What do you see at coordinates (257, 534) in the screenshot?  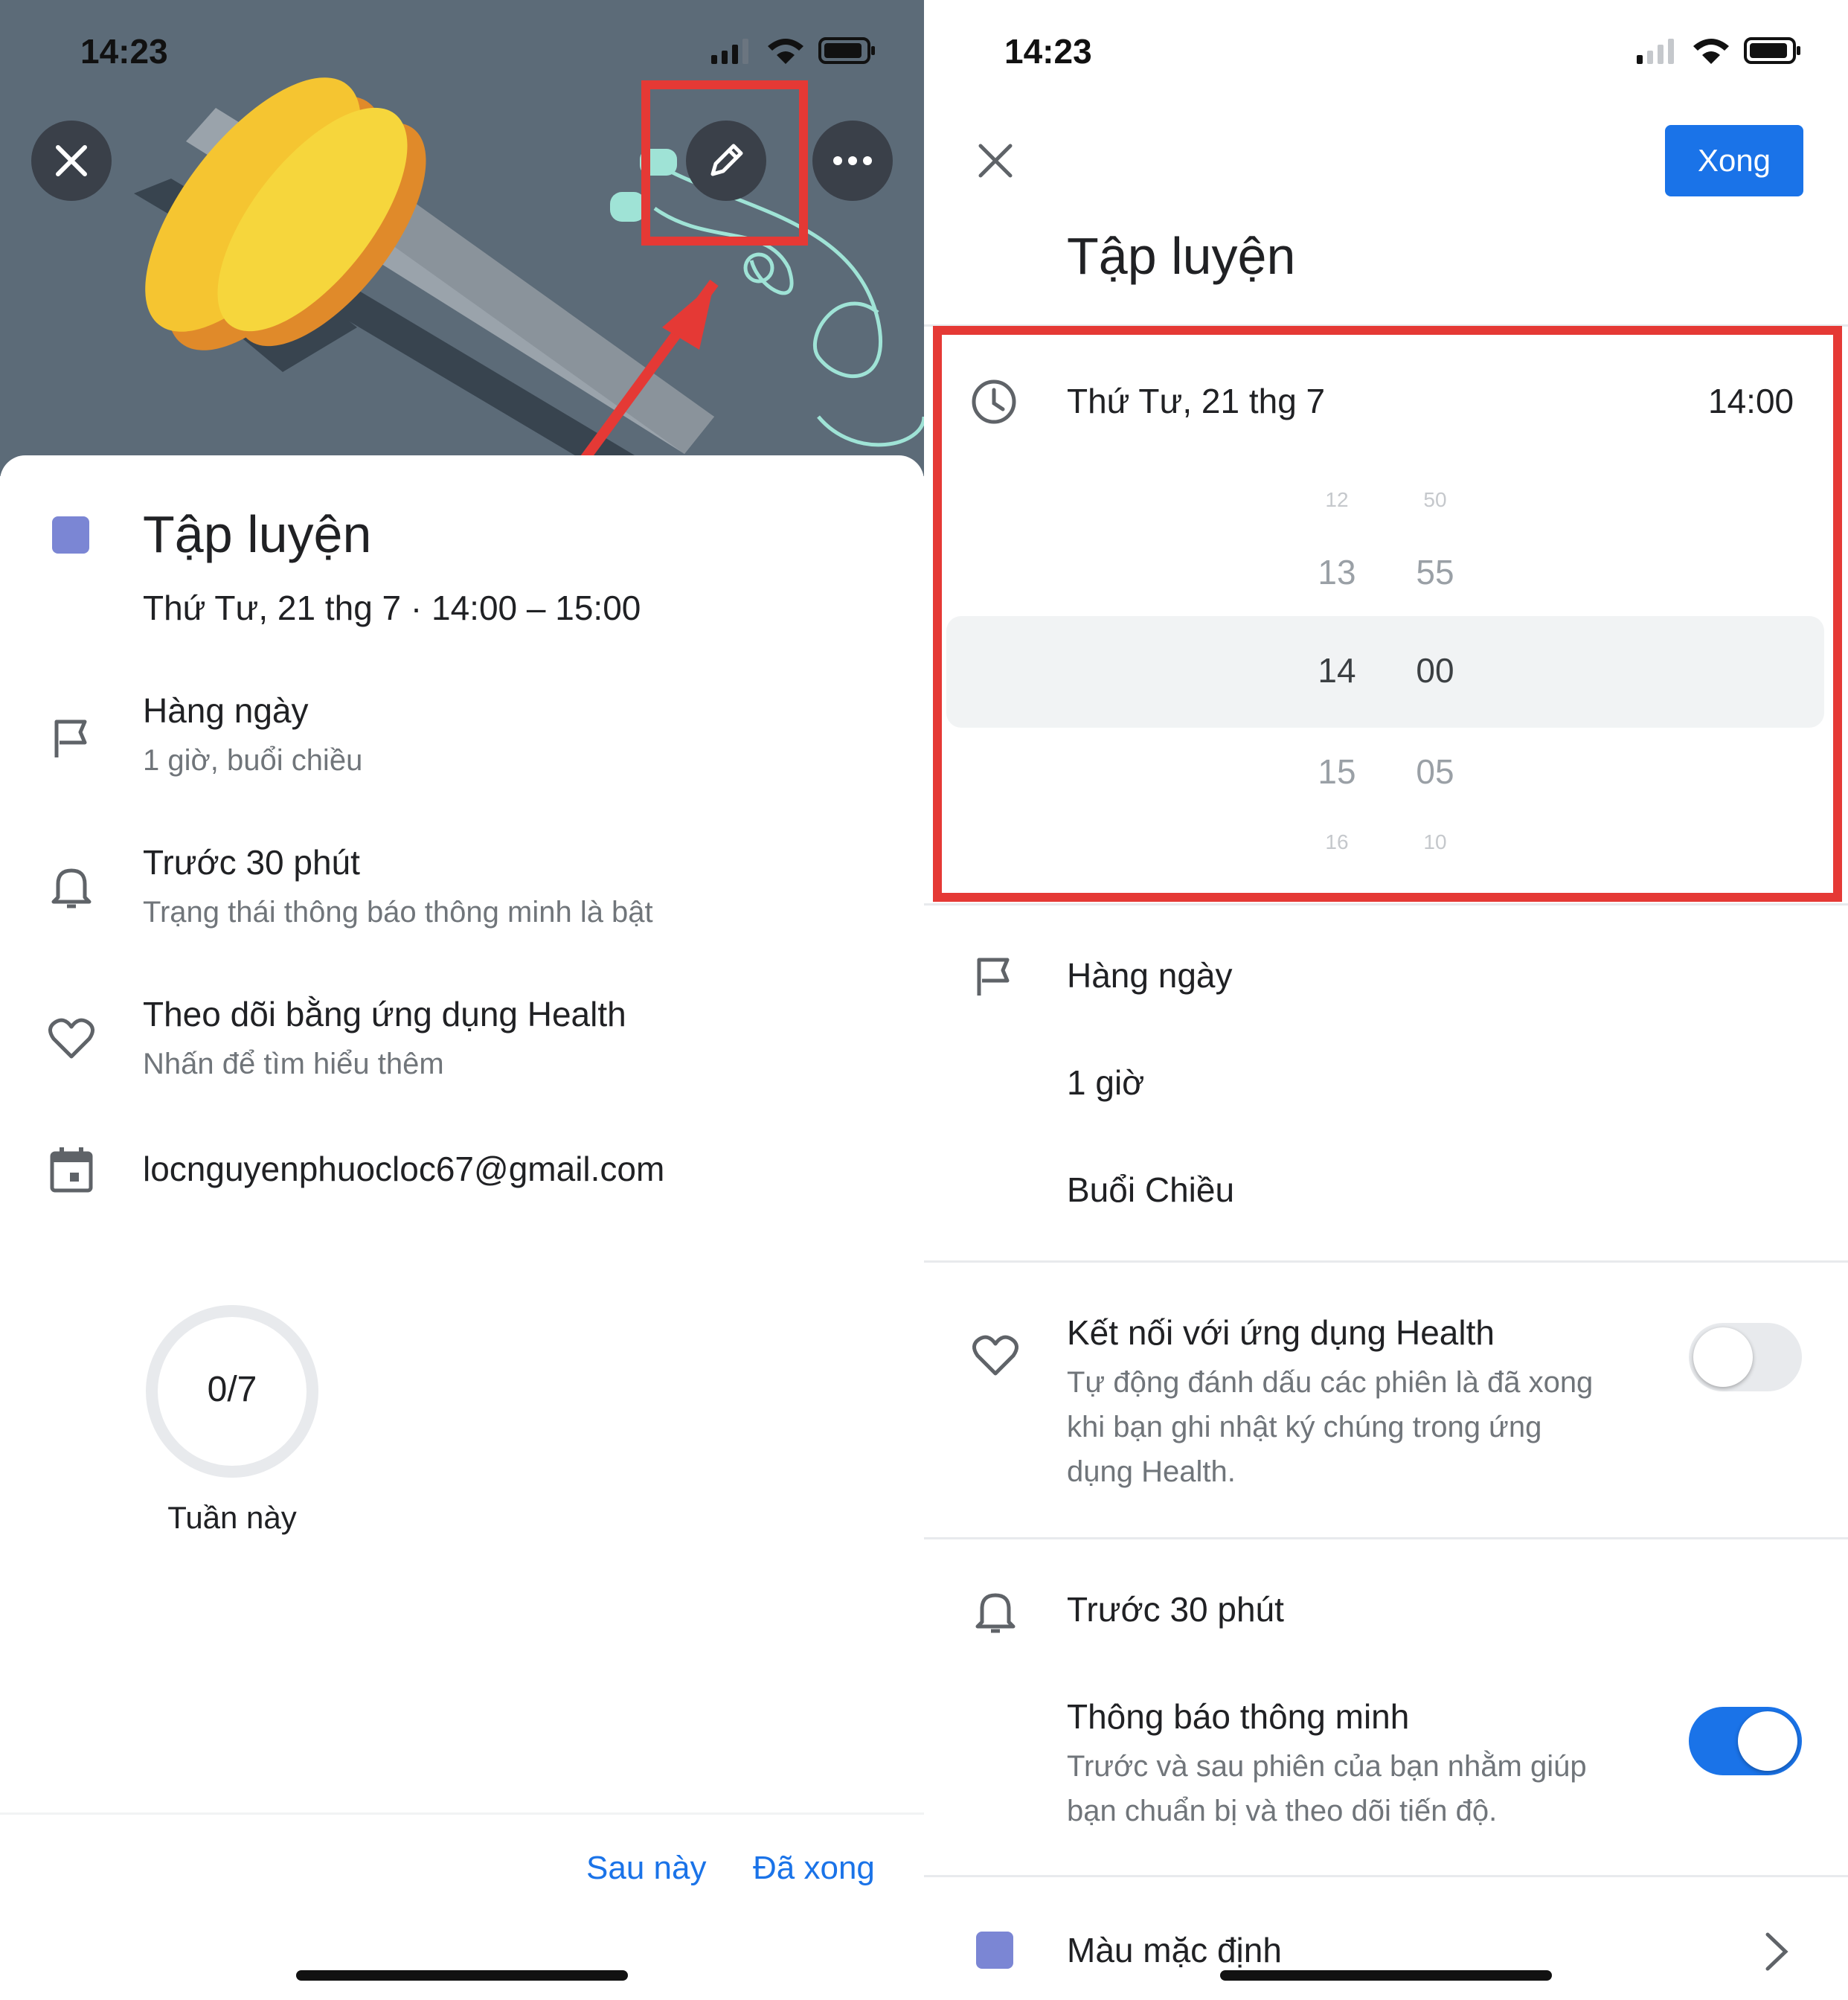 I see `habit-title: Tập luyện` at bounding box center [257, 534].